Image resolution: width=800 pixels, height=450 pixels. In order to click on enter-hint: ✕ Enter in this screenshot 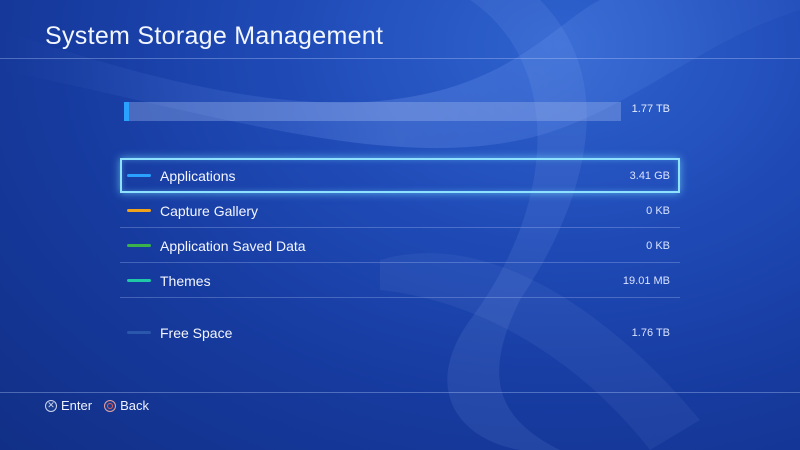, I will do `click(68, 405)`.